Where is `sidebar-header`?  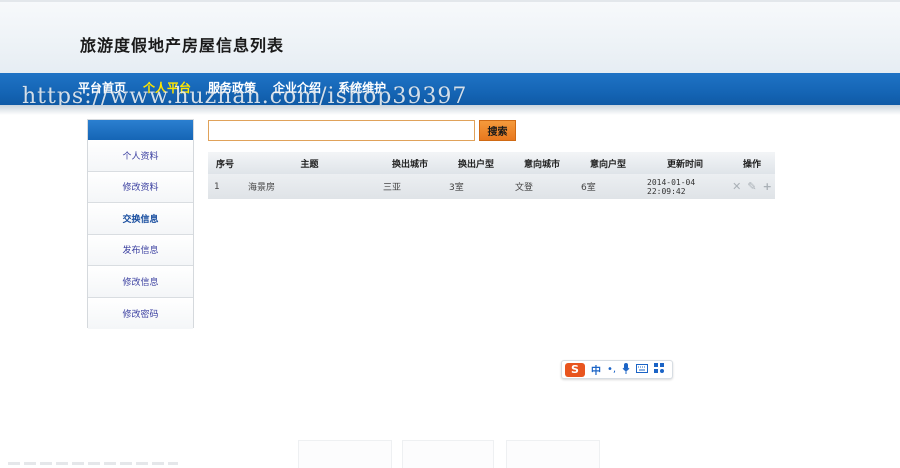 sidebar-header is located at coordinates (140, 130).